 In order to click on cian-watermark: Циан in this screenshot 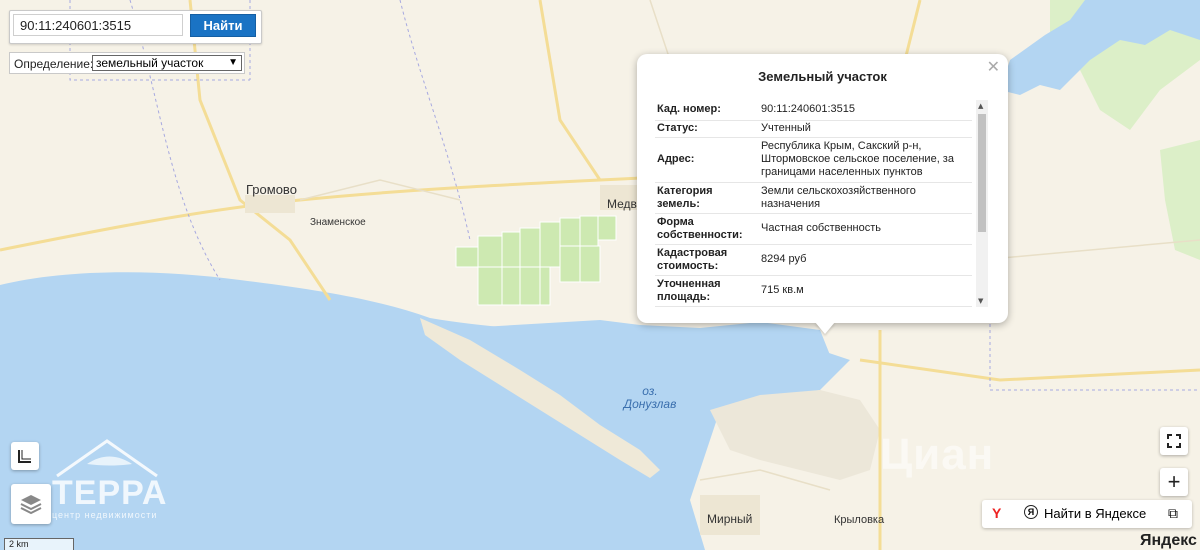, I will do `click(937, 454)`.